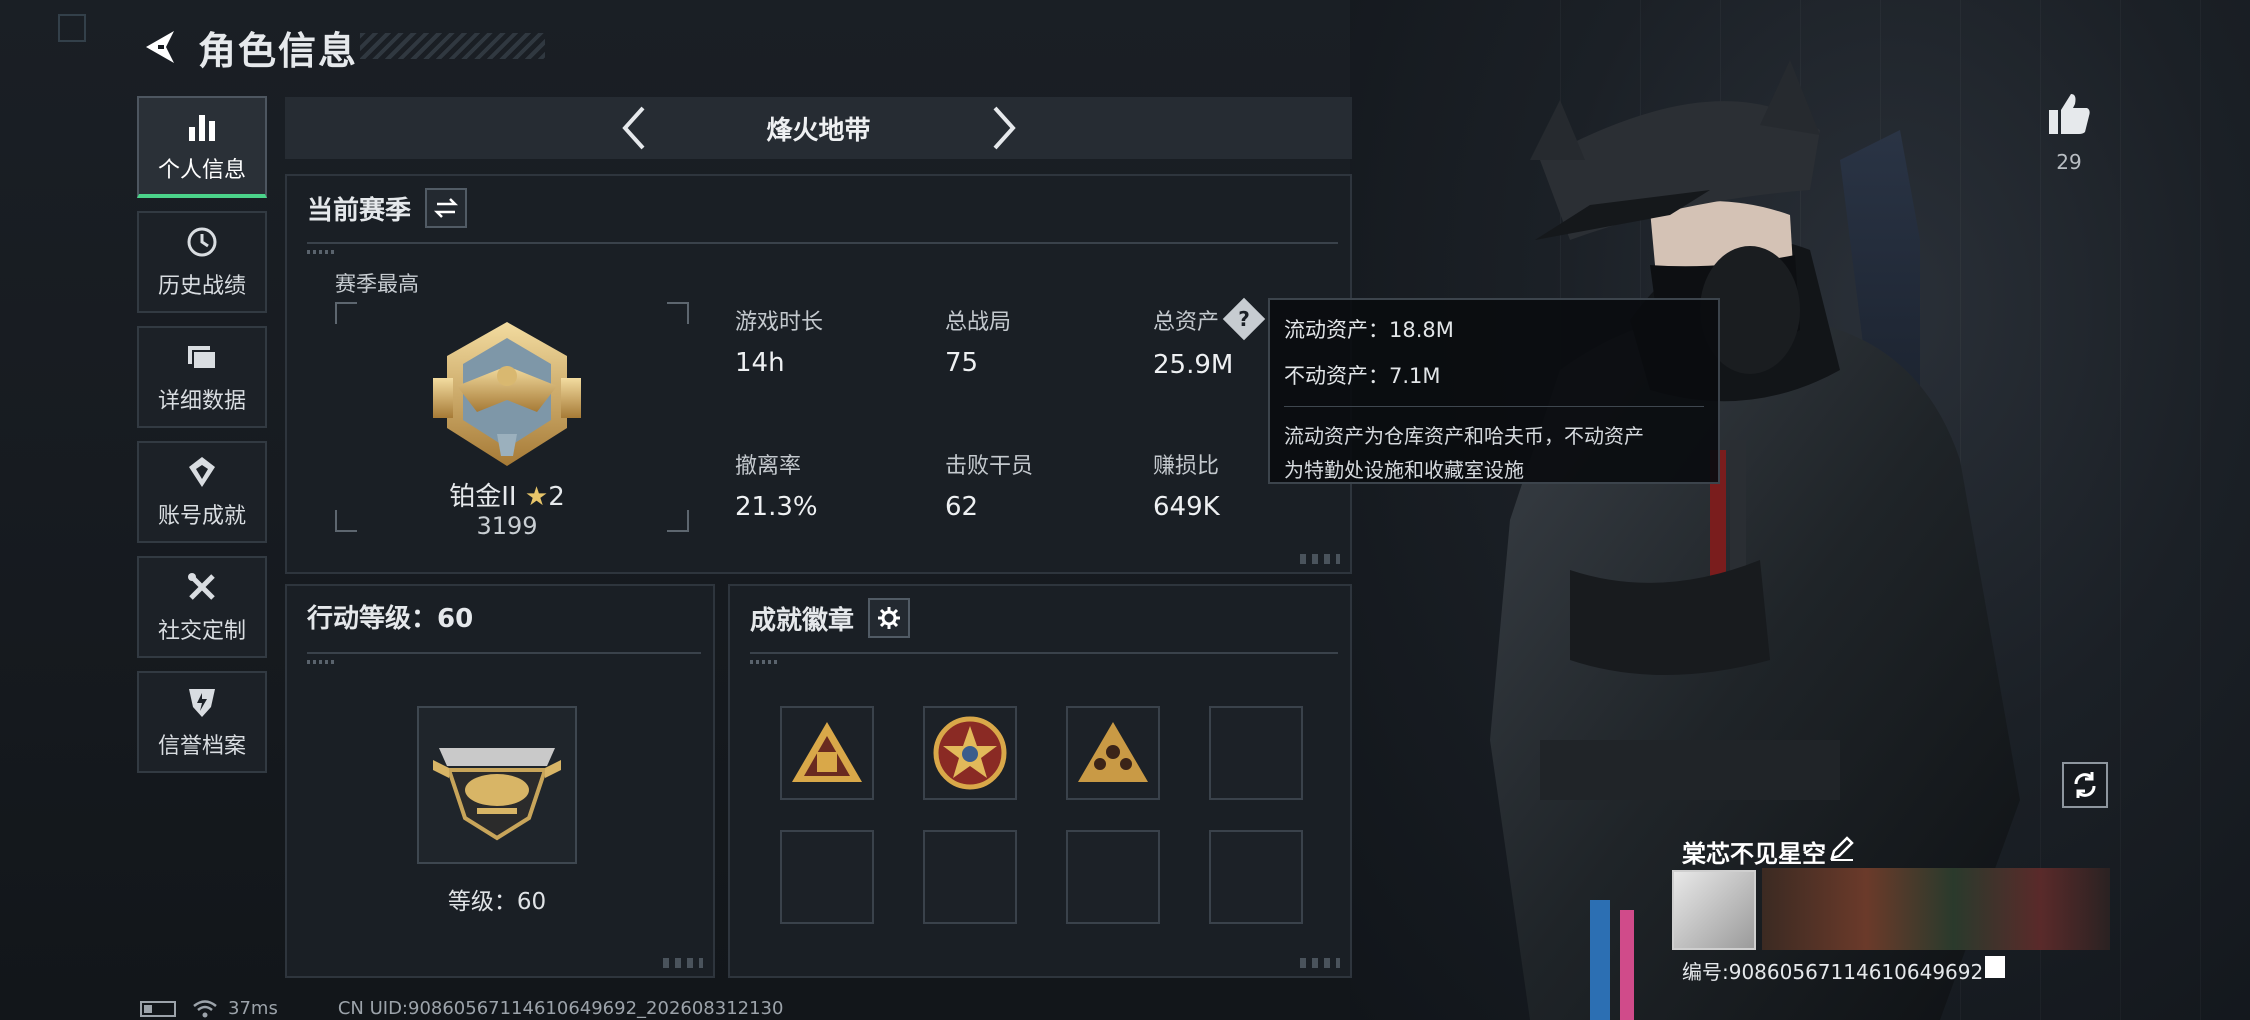 The image size is (2250, 1020). I want to click on squad-badge-icon, so click(1113, 752).